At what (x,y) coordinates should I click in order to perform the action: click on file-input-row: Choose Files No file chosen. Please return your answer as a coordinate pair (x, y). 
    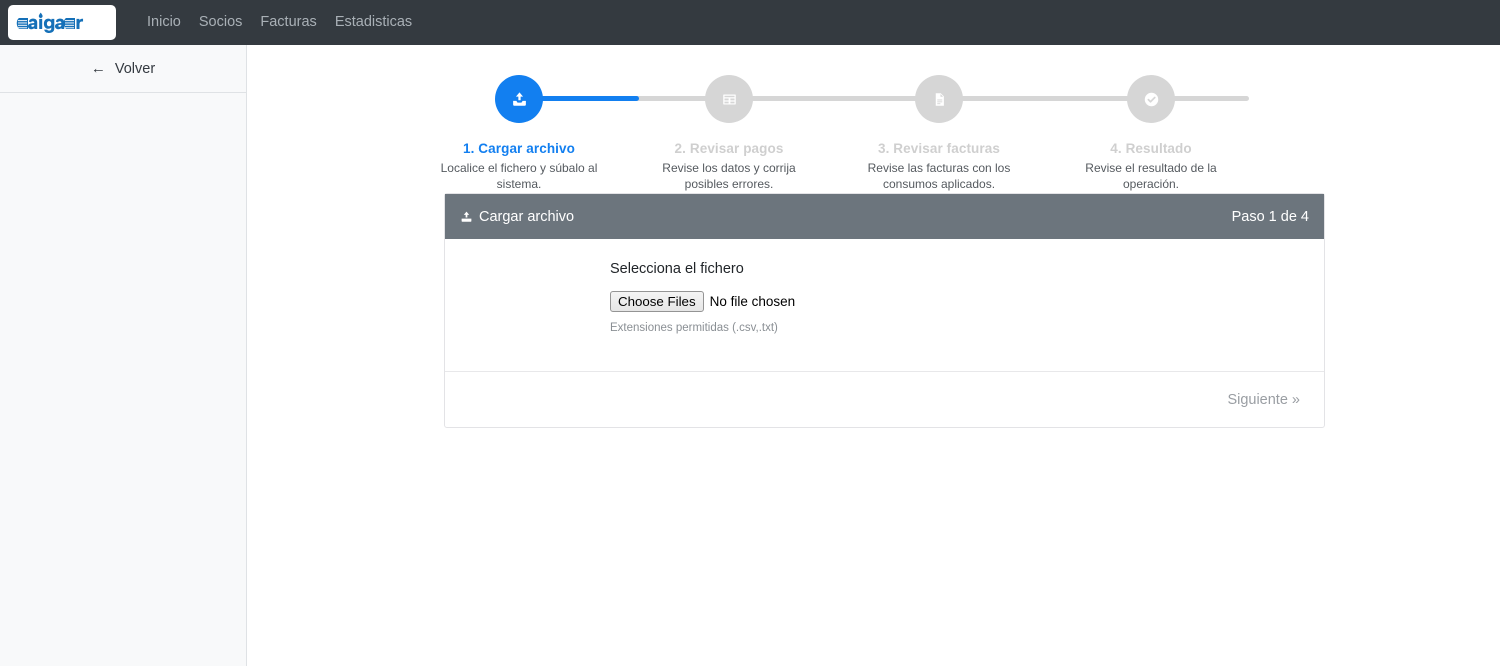
    Looking at the image, I should click on (958, 301).